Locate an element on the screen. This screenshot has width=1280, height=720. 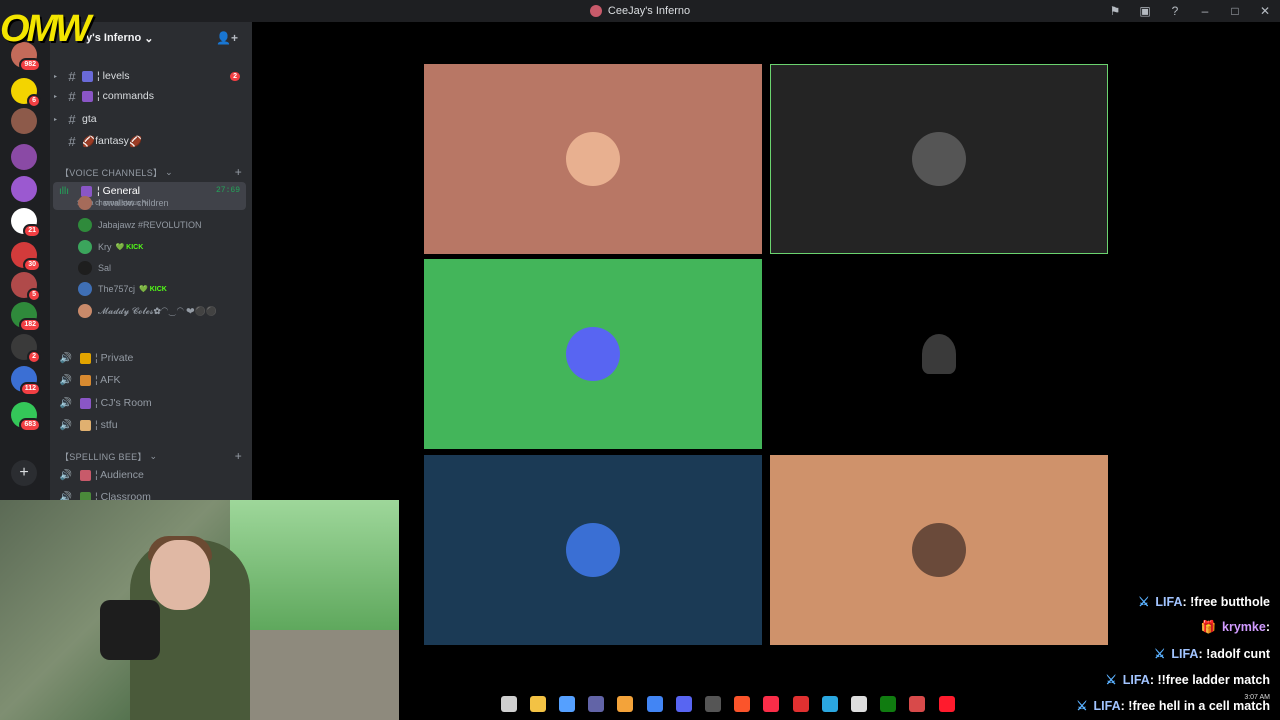
notification-badge: 982 is located at coordinates (30, 65).